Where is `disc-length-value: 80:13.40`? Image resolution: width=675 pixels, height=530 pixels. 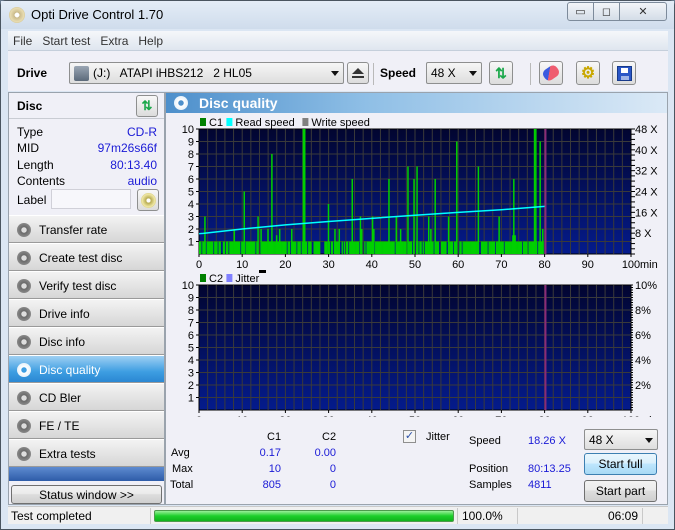
disc-length-value: 80:13.40 is located at coordinates (133, 165).